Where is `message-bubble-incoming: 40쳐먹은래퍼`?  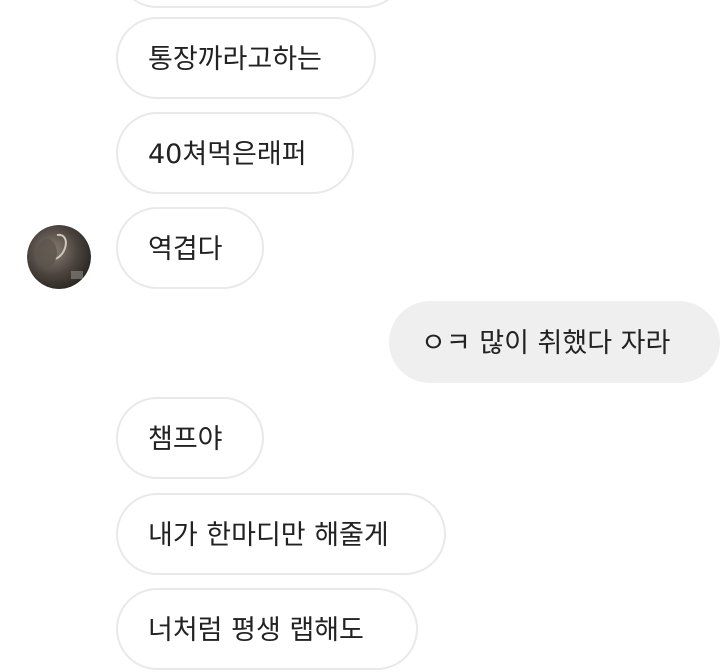 message-bubble-incoming: 40쳐먹은래퍼 is located at coordinates (235, 153).